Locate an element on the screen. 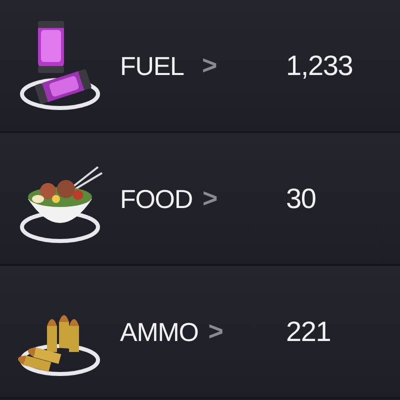 This screenshot has height=400, width=400. resource-label: FOOD is located at coordinates (156, 199).